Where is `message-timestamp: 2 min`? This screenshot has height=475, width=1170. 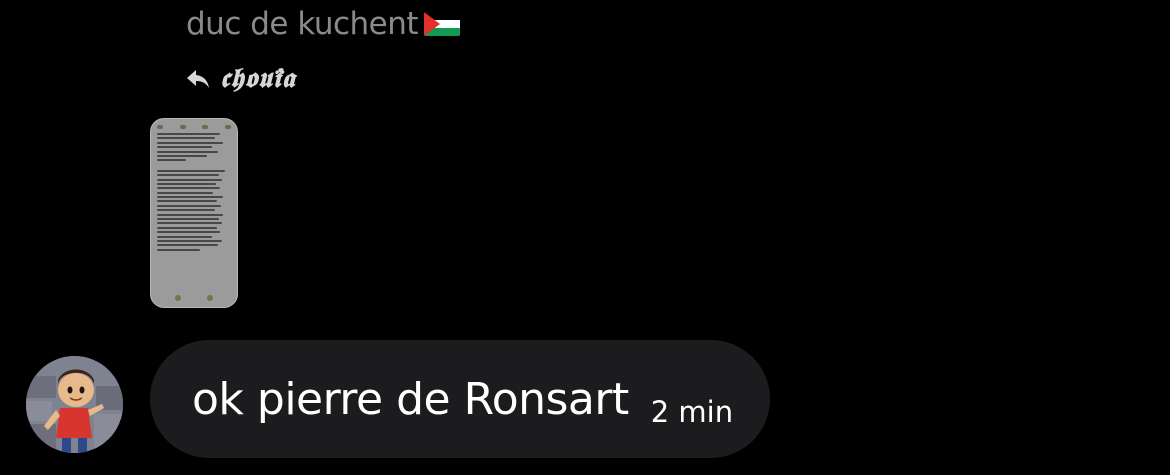 message-timestamp: 2 min is located at coordinates (692, 412).